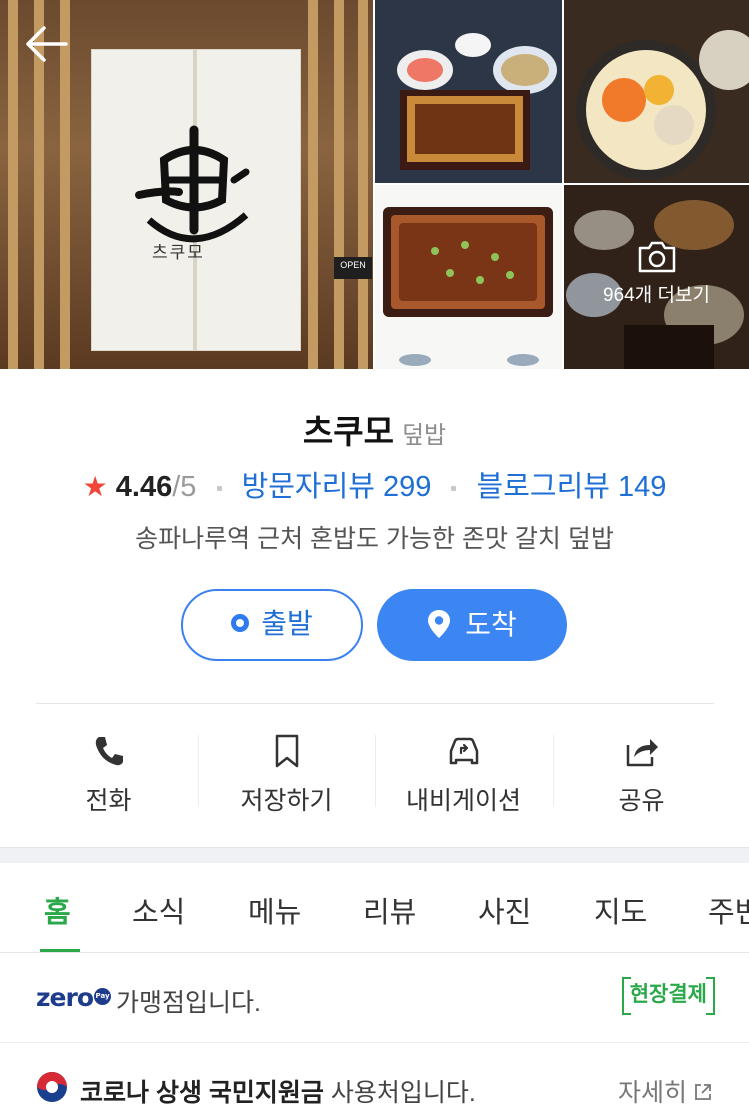 This screenshot has height=1117, width=749. Describe the element at coordinates (109, 751) in the screenshot. I see `phone-icon` at that location.